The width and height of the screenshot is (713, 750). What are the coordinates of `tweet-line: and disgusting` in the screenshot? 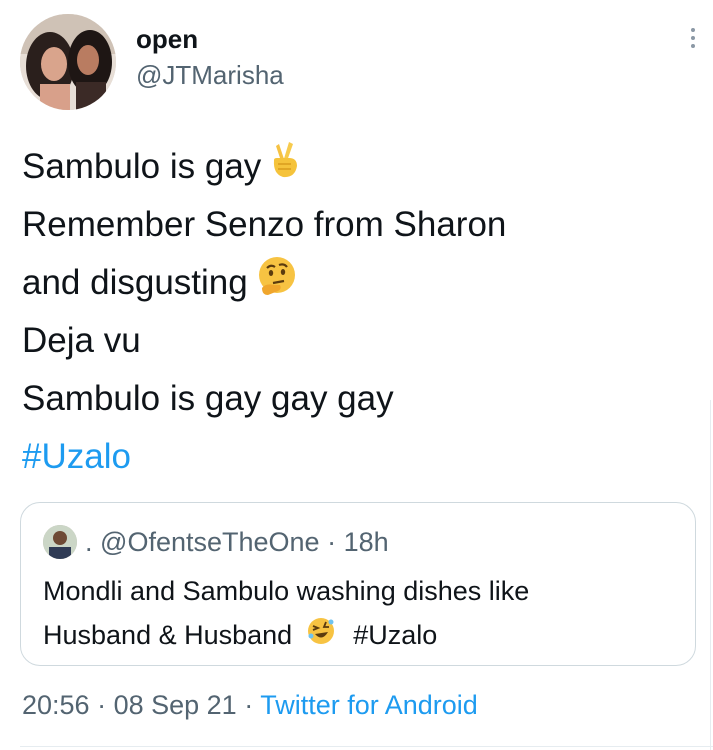 It's located at (357, 283).